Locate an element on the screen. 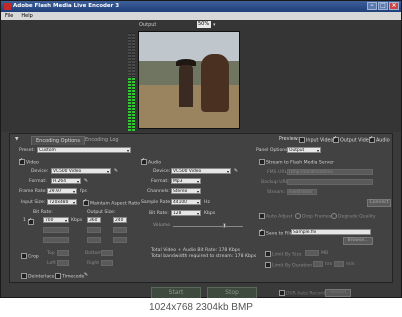 This screenshot has width=402, height=317. bit-rate-label: Bit Rate: is located at coordinates (43, 212).